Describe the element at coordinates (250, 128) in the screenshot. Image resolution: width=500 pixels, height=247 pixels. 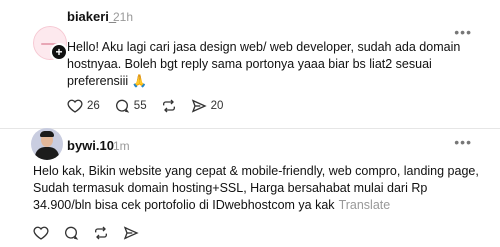
I see `post-divider` at that location.